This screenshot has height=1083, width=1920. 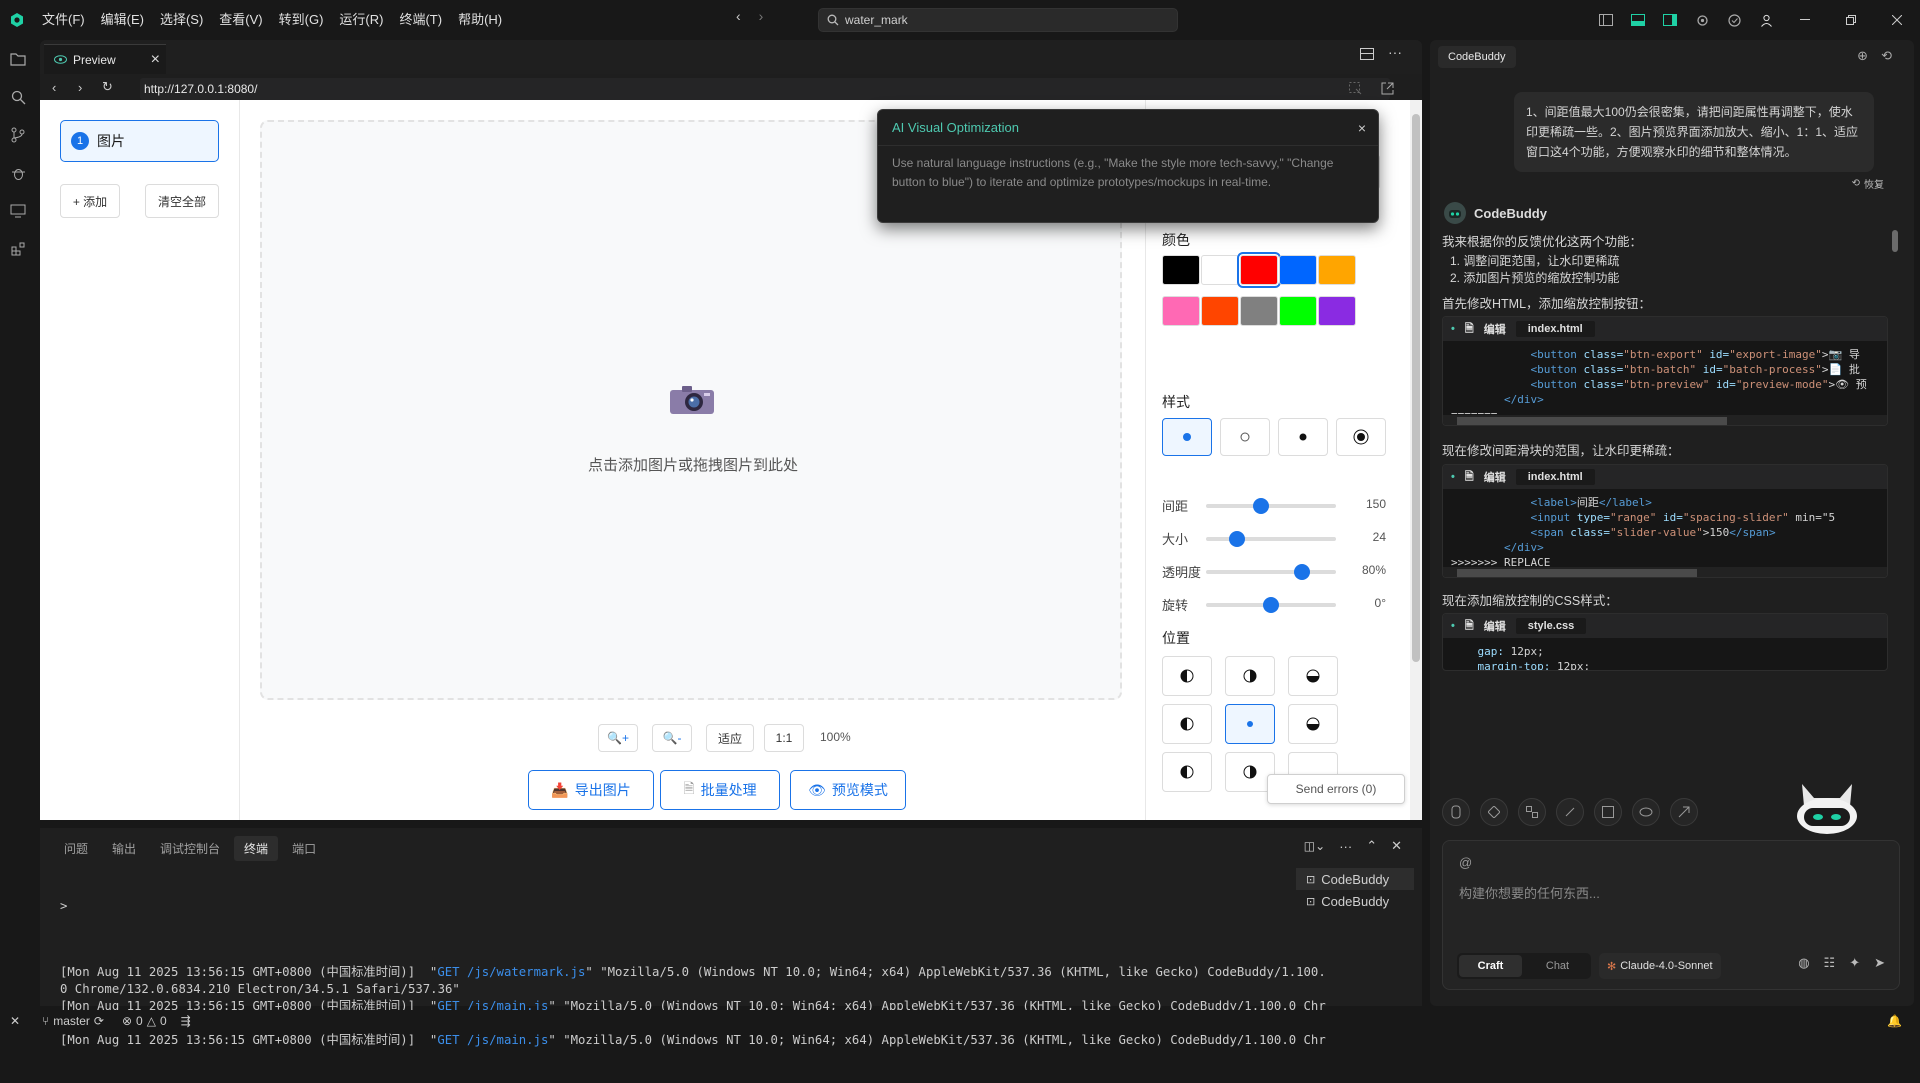 I want to click on browser-back-icon: ‹, so click(x=54, y=87).